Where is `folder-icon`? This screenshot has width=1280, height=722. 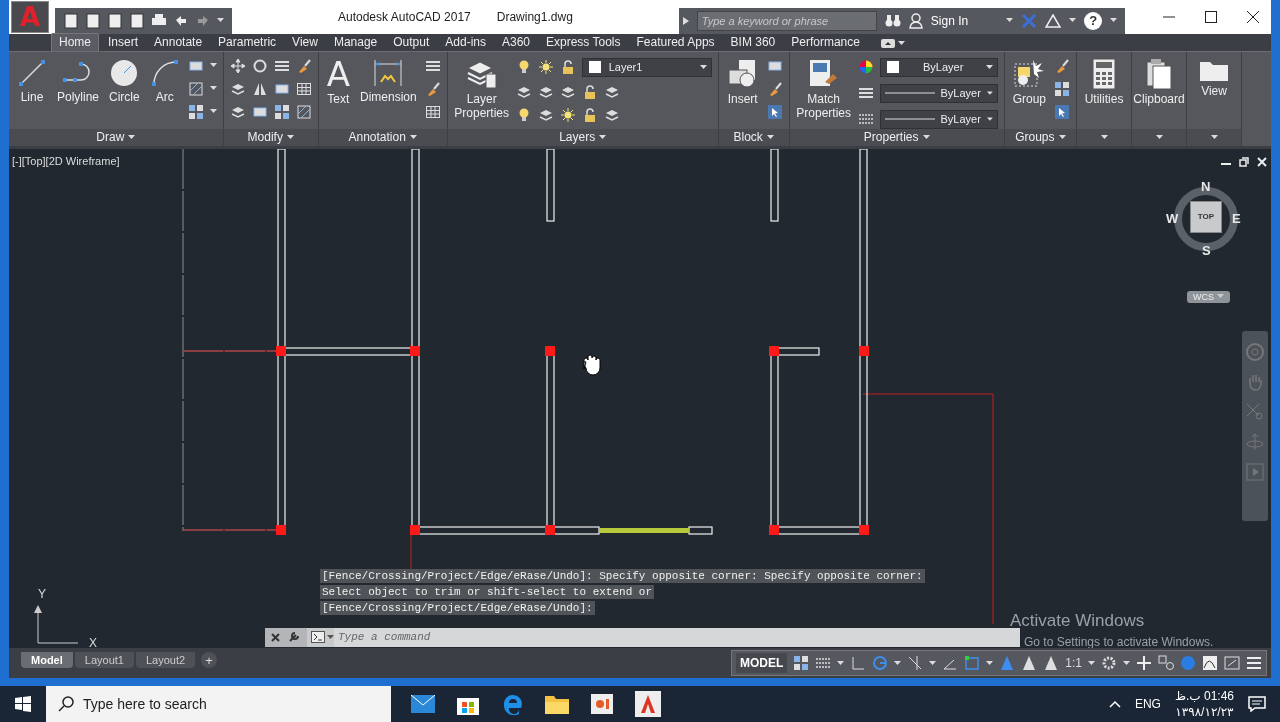 folder-icon is located at coordinates (557, 704).